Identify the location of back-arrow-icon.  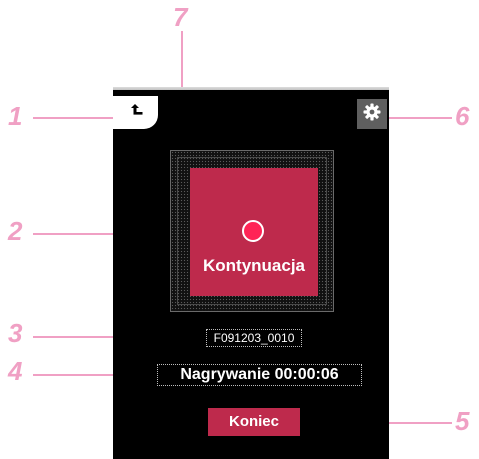
(136, 112).